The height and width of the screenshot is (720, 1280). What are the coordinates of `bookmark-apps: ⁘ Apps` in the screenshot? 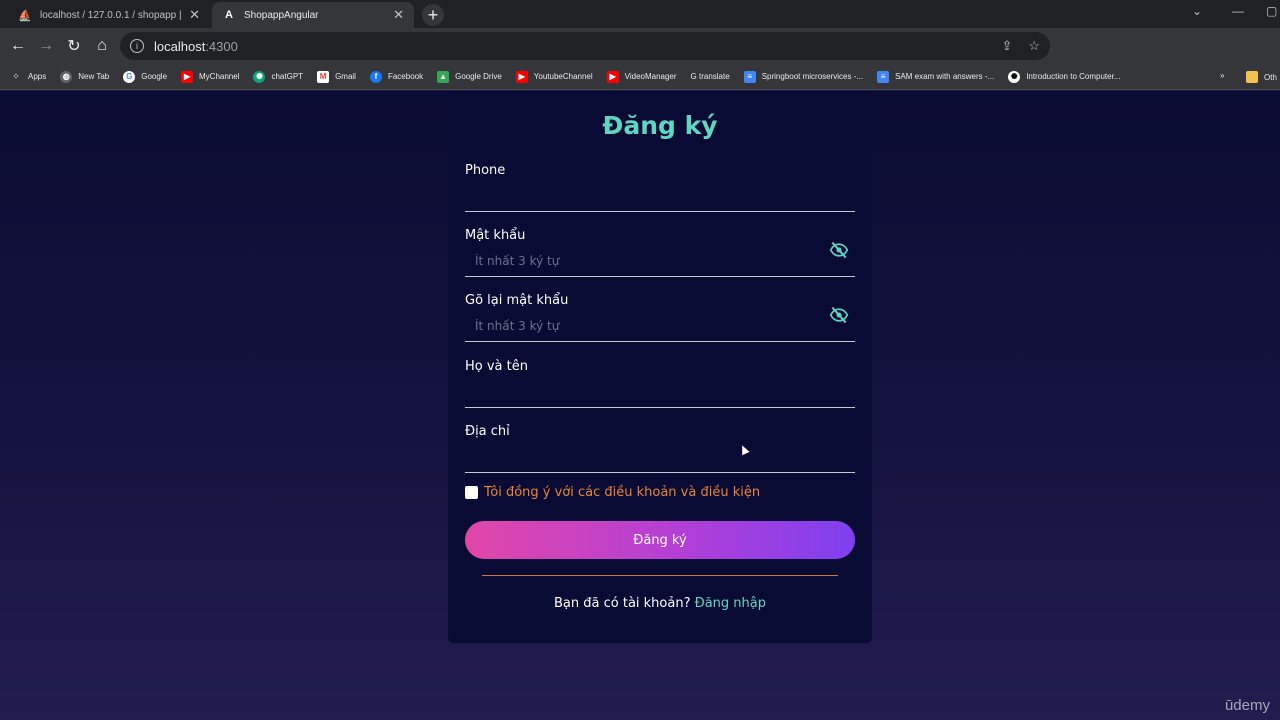 It's located at (28, 77).